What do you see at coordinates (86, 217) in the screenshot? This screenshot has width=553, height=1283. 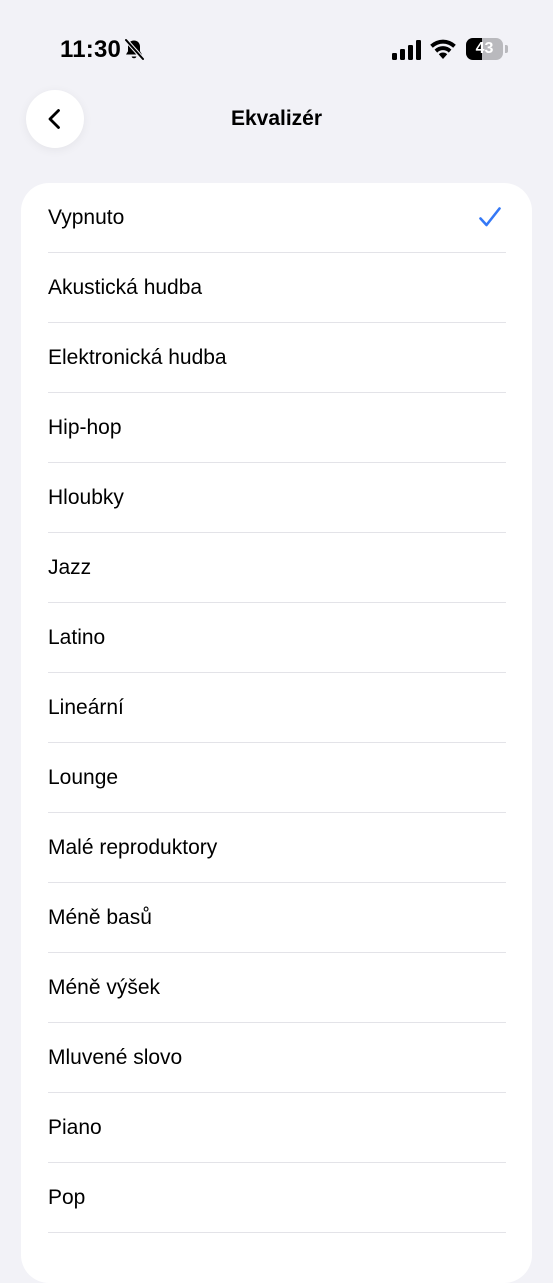 I see `list-item-label: Vypnuto` at bounding box center [86, 217].